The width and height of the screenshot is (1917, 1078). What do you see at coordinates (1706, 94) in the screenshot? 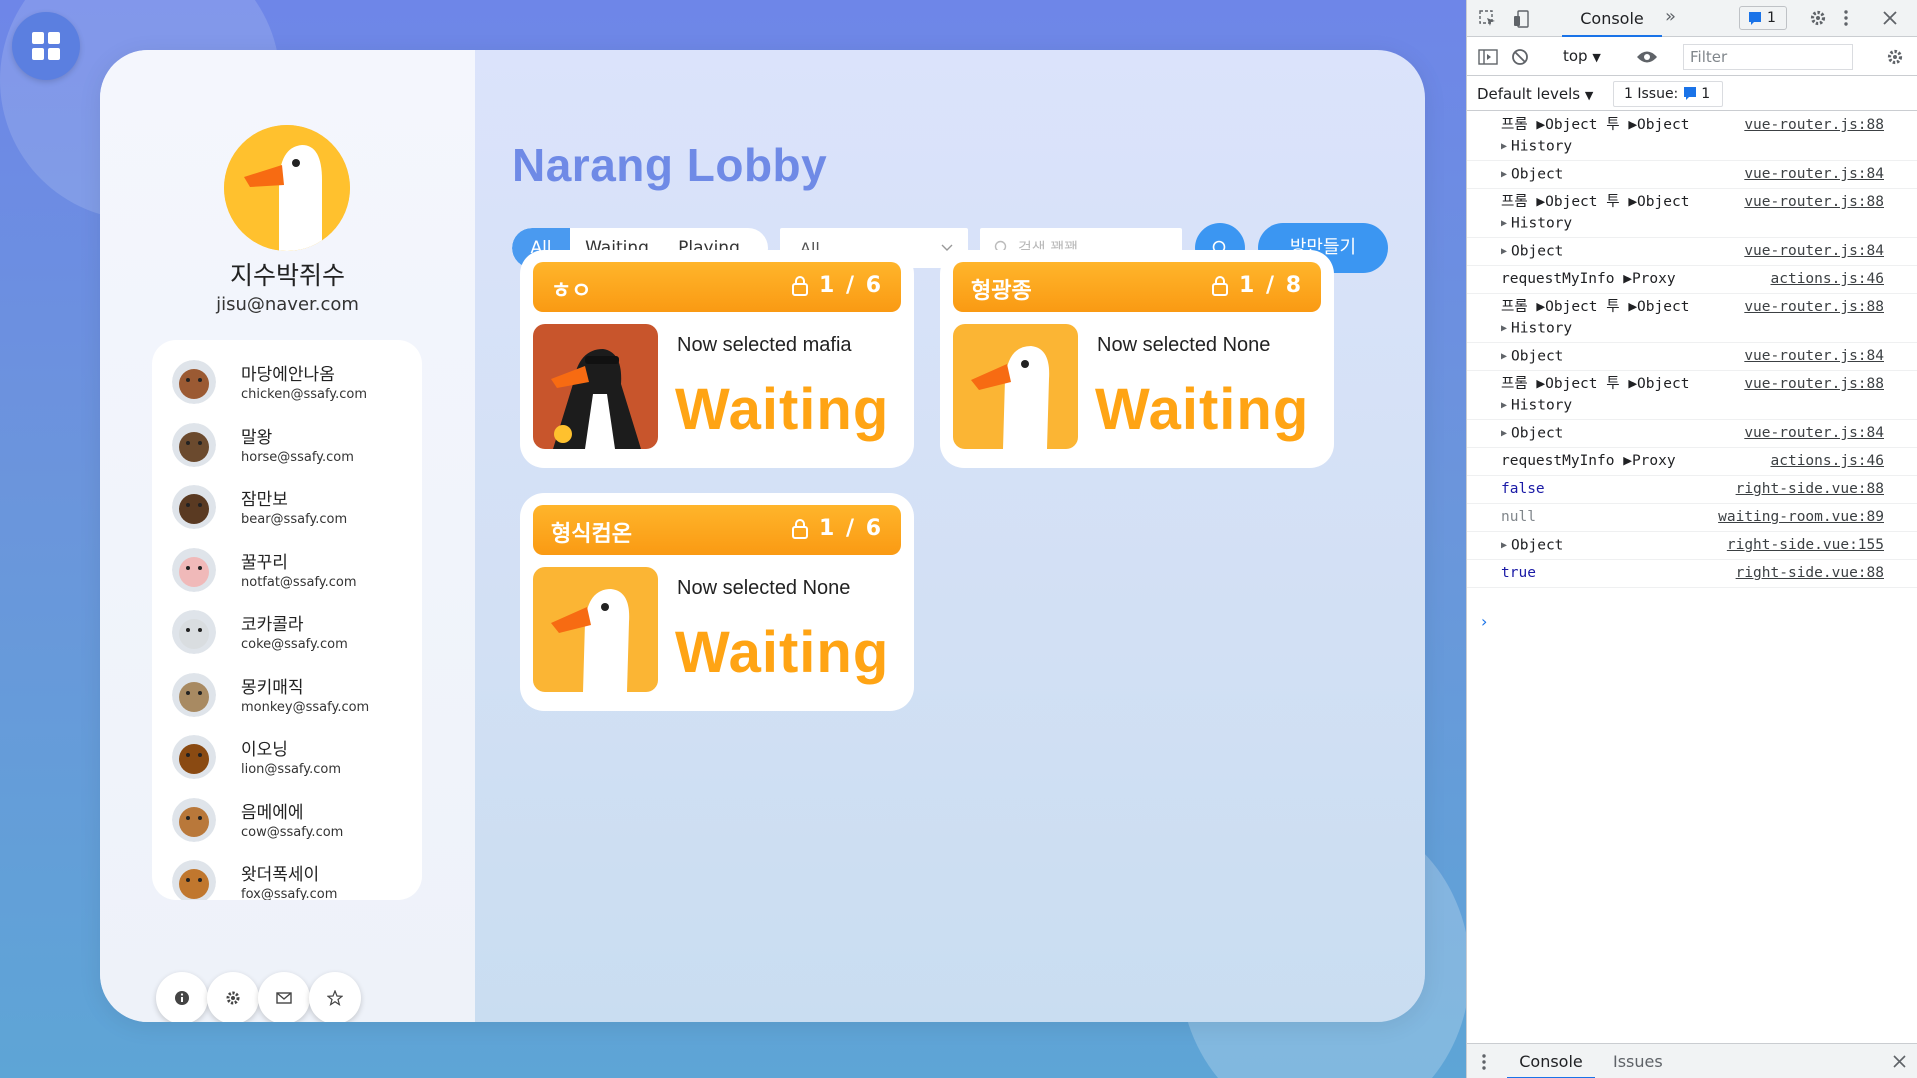
I see `issues-count: 1` at bounding box center [1706, 94].